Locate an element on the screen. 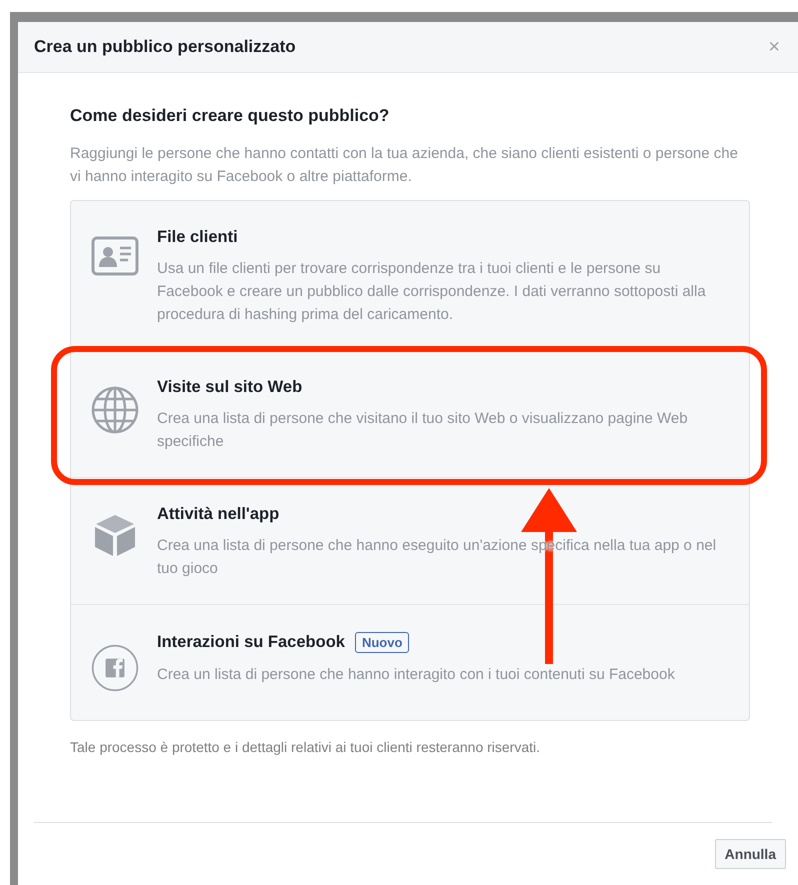  new-badge: Nuovo is located at coordinates (382, 642).